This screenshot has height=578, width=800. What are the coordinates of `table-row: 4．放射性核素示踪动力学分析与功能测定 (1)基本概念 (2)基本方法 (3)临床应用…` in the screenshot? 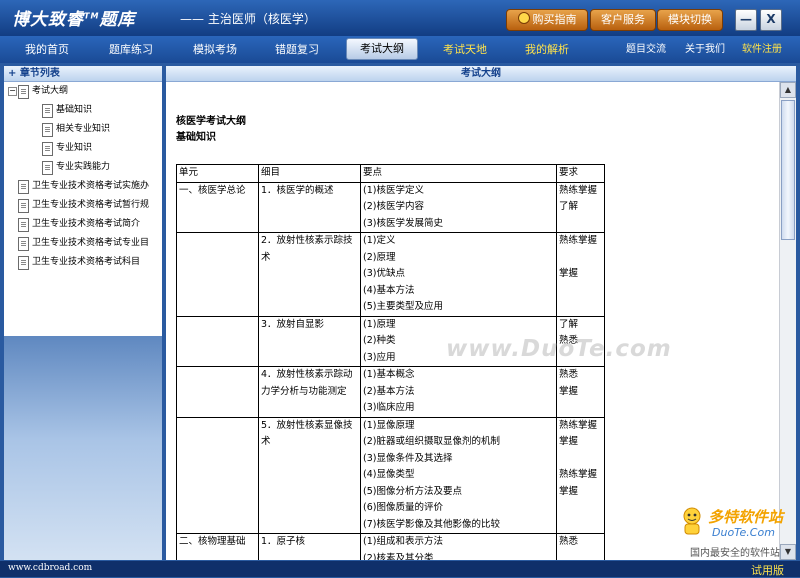 It's located at (390, 392).